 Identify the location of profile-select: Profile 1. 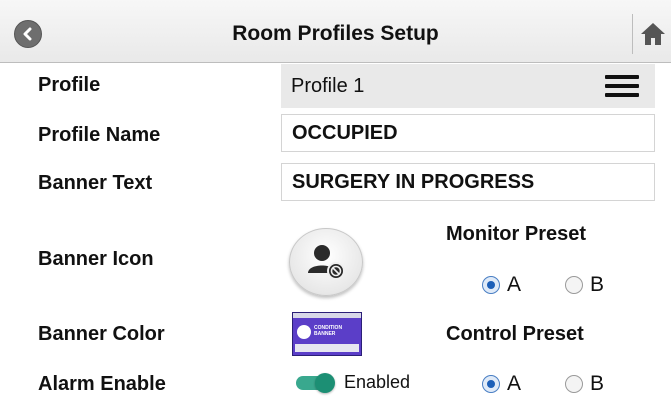
(468, 86).